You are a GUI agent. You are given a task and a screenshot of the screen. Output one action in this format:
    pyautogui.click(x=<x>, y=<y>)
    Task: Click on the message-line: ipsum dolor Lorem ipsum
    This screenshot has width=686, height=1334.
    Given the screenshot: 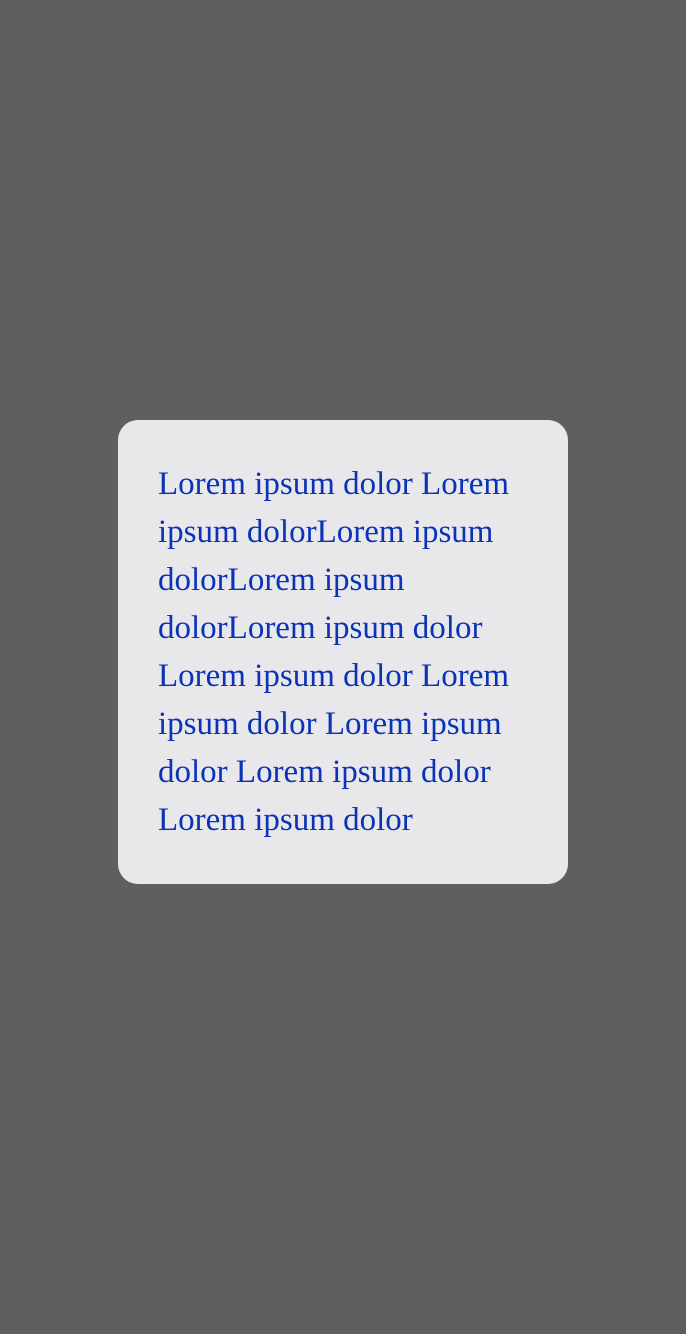 What is the action you would take?
    pyautogui.click(x=330, y=724)
    